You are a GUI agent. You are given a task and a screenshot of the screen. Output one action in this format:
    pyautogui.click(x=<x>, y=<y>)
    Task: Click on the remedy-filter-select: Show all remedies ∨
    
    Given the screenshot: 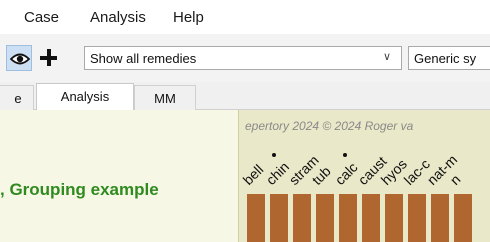 What is the action you would take?
    pyautogui.click(x=243, y=58)
    